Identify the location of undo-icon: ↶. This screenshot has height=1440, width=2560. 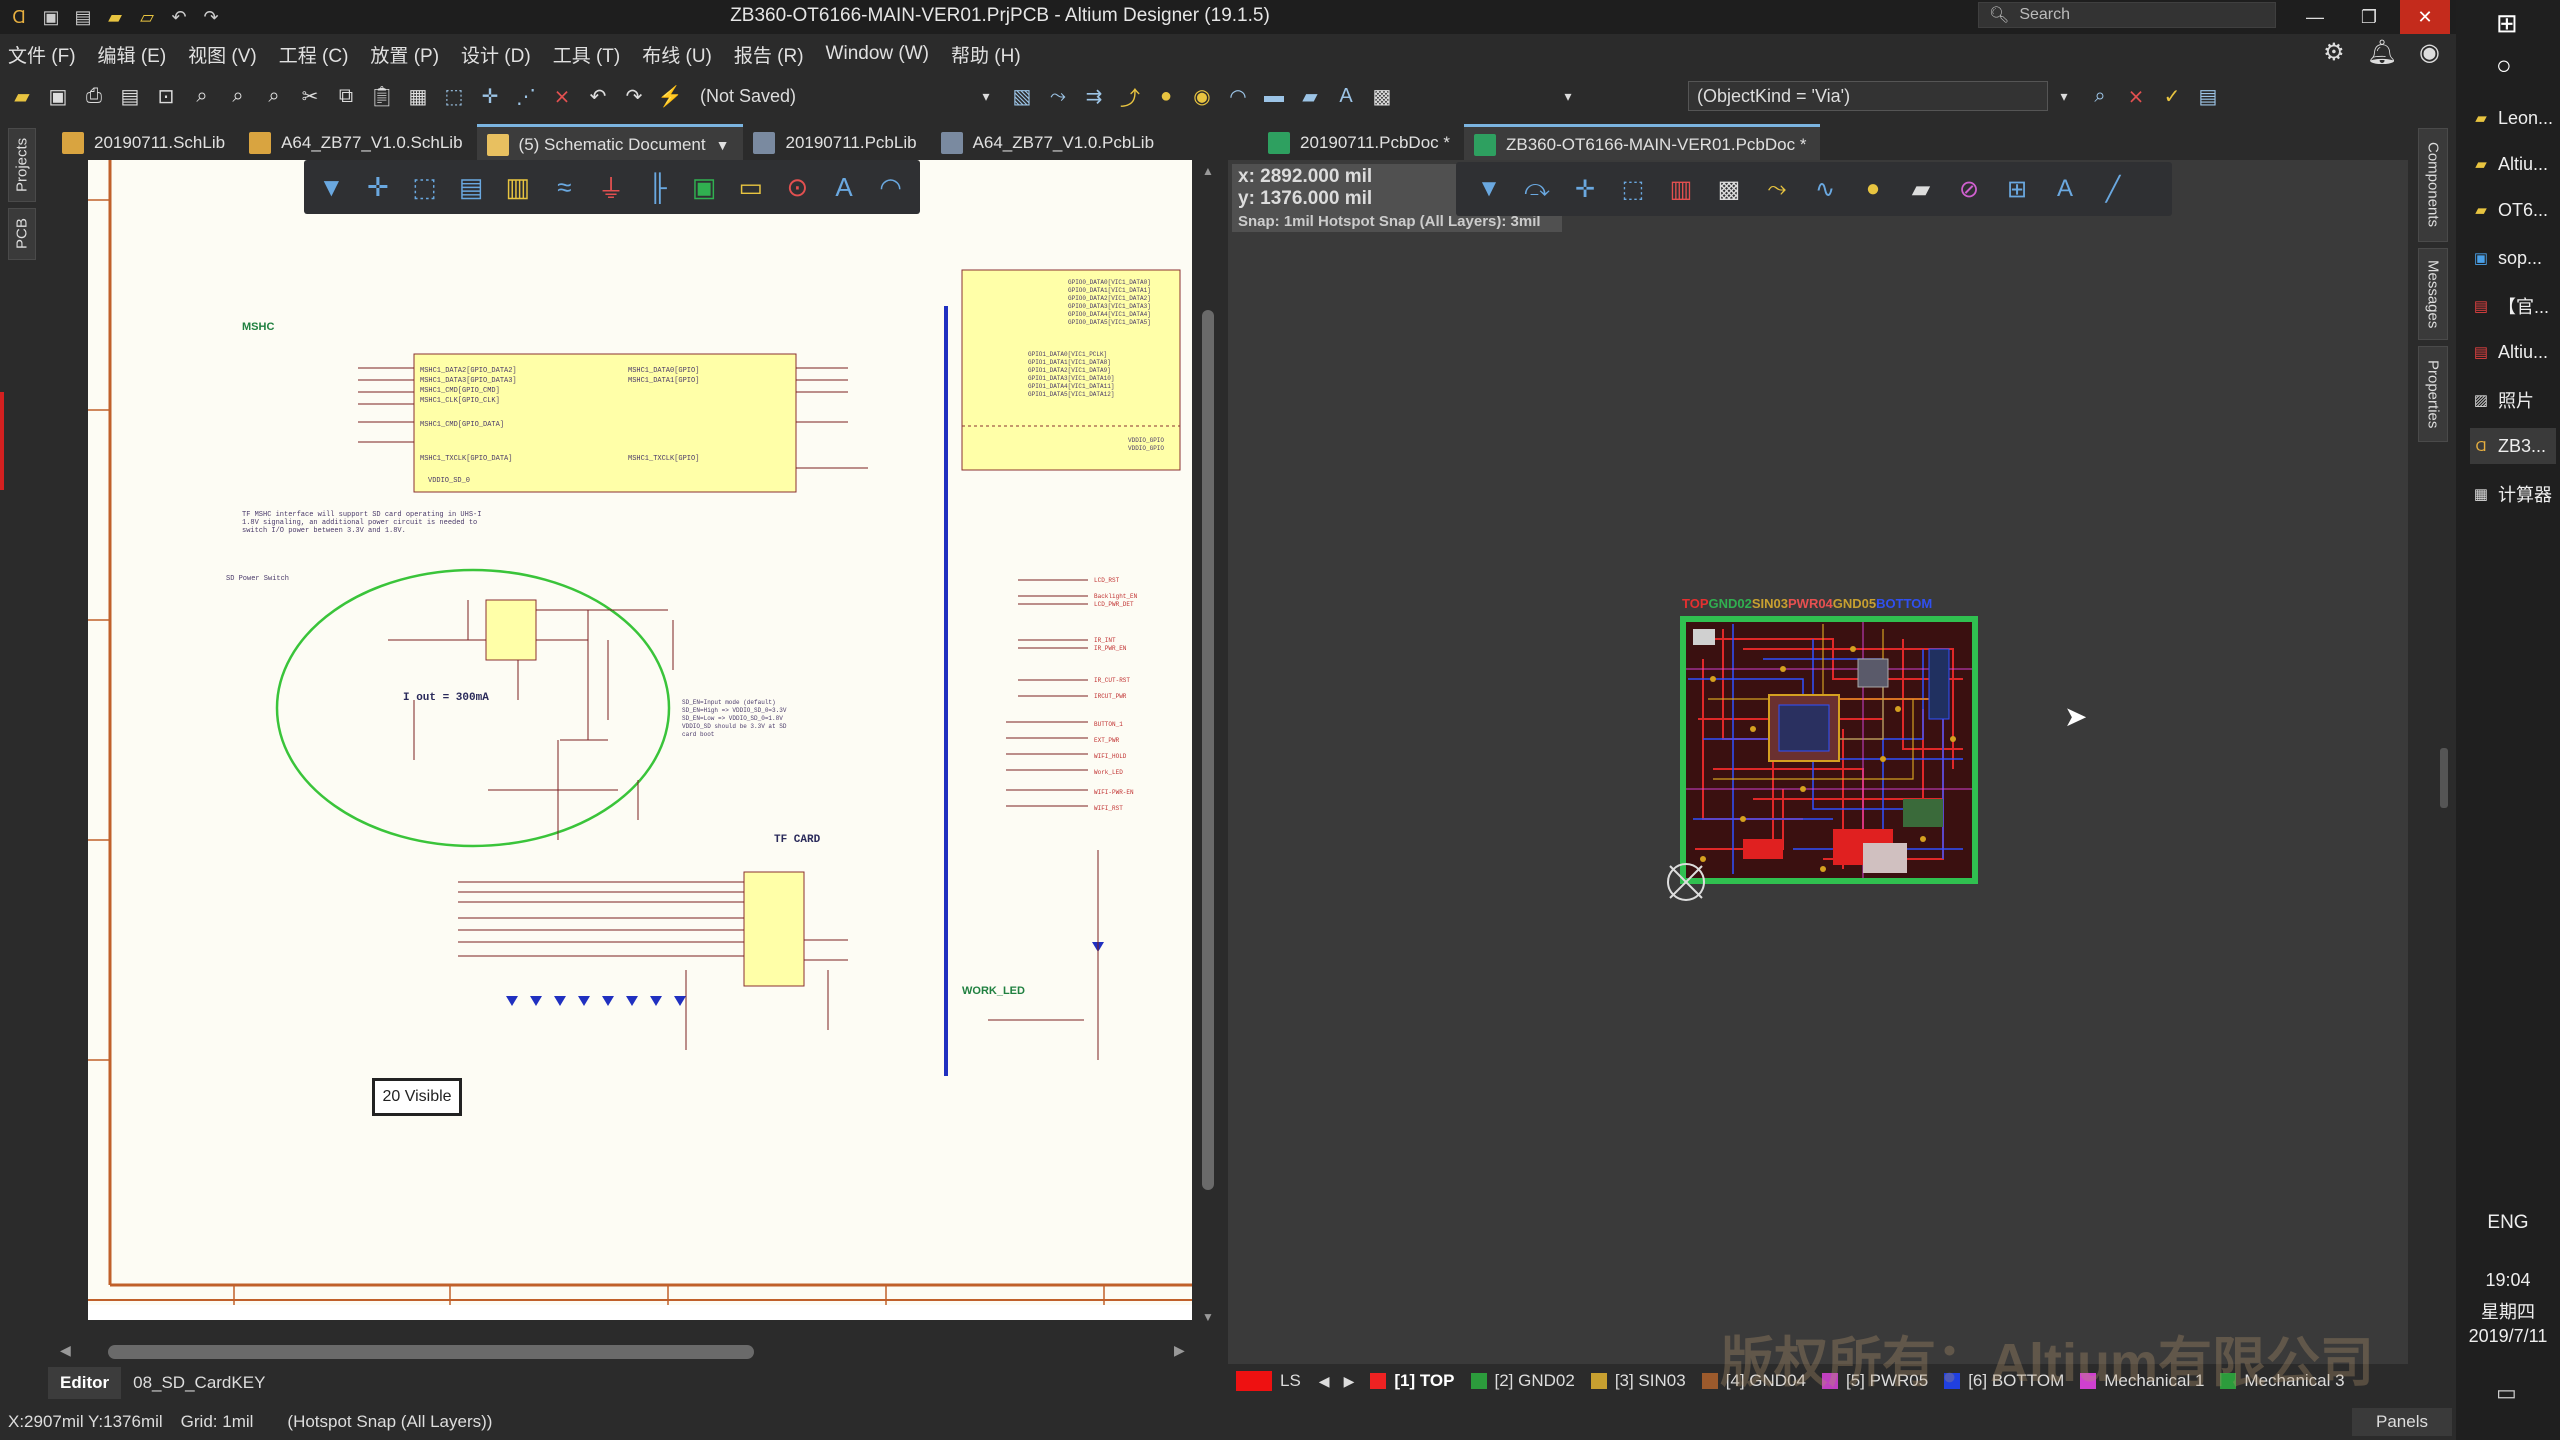
(598, 96).